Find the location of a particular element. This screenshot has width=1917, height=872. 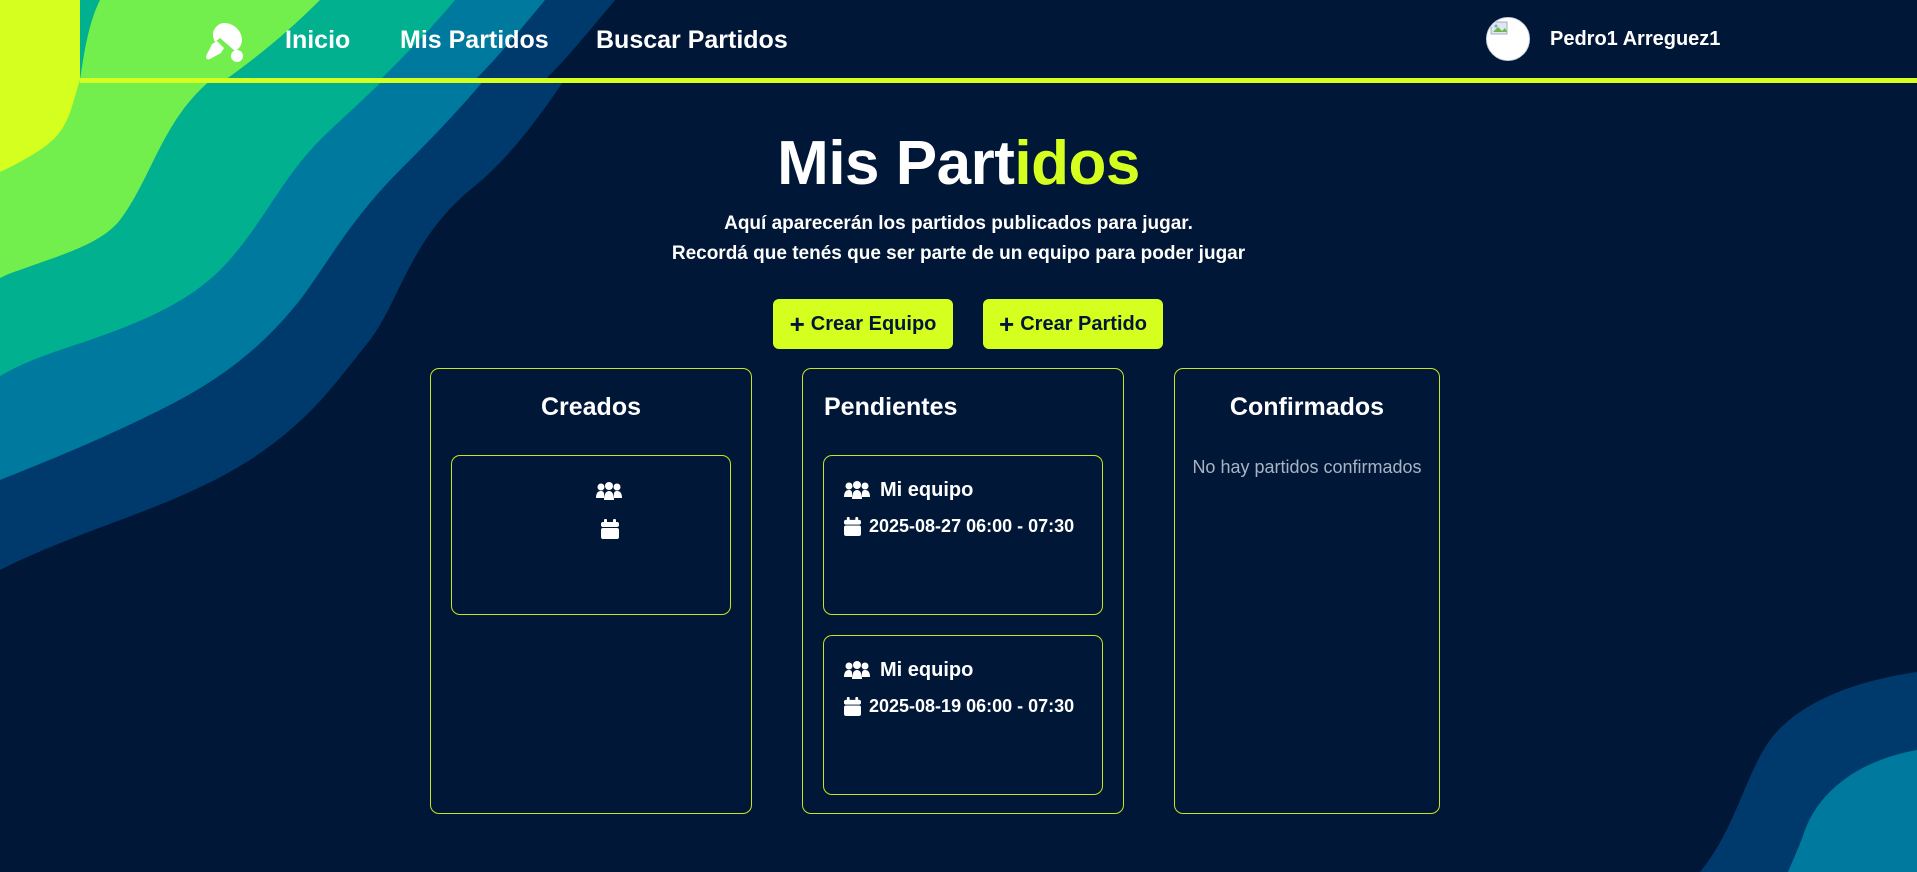

match-card: Mi equipo 2025-08-27 06:00 - 07:30 is located at coordinates (963, 535).